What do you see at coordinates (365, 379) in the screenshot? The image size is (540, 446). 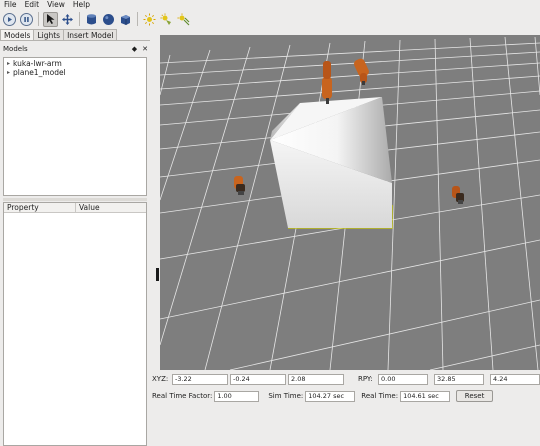 I see `rpy-label: RPY:` at bounding box center [365, 379].